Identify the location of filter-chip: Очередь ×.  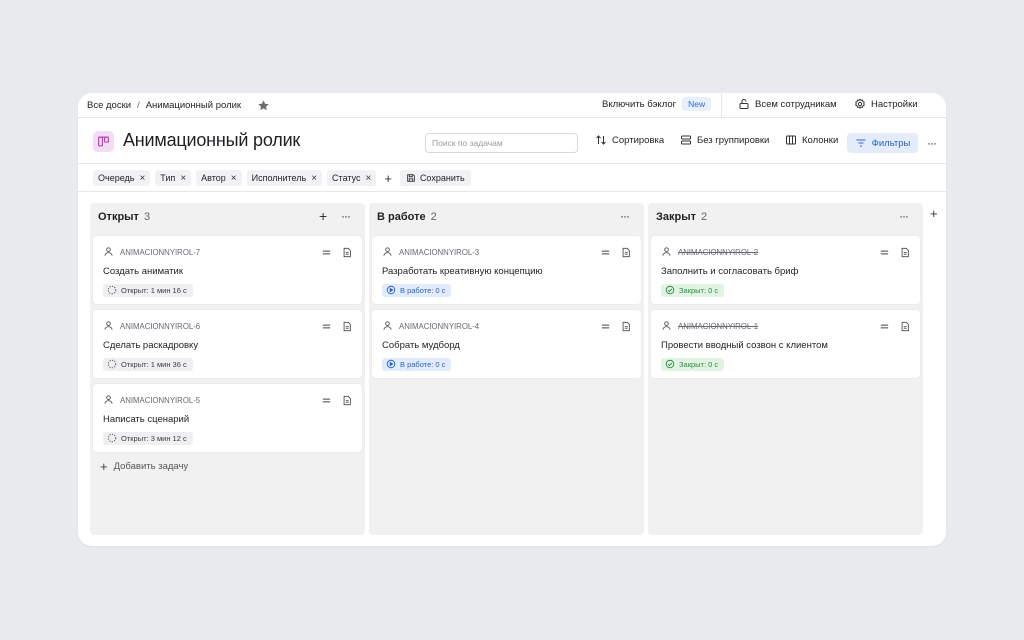
(122, 178).